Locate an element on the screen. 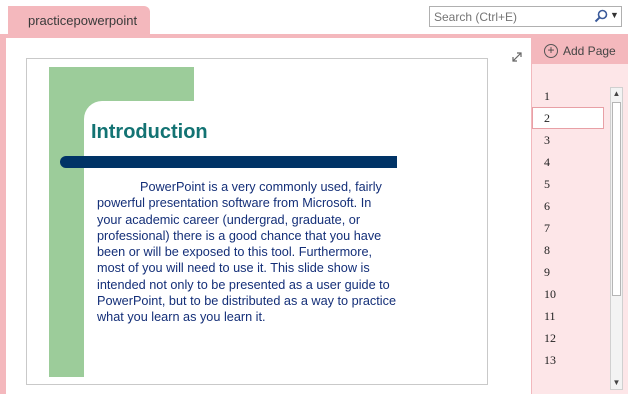  search-input is located at coordinates (509, 16).